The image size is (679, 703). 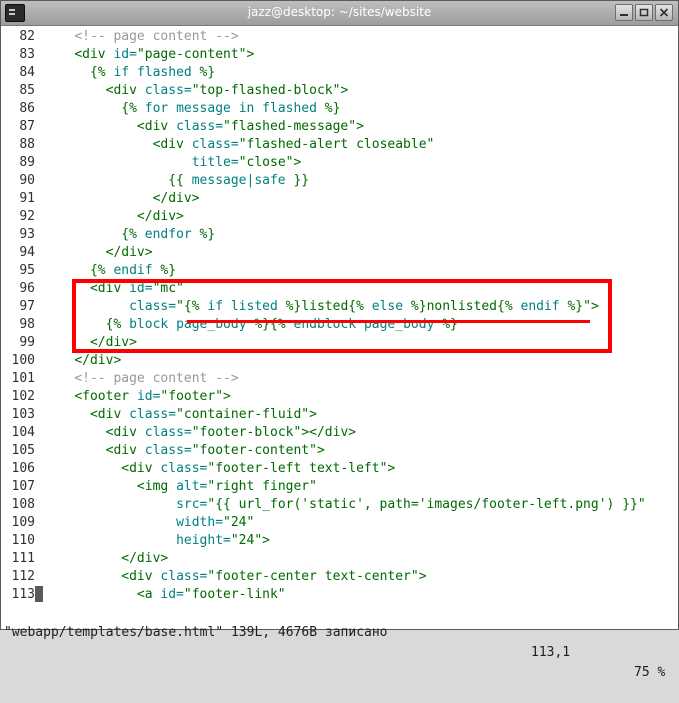 What do you see at coordinates (39, 594) in the screenshot?
I see `text-cursor` at bounding box center [39, 594].